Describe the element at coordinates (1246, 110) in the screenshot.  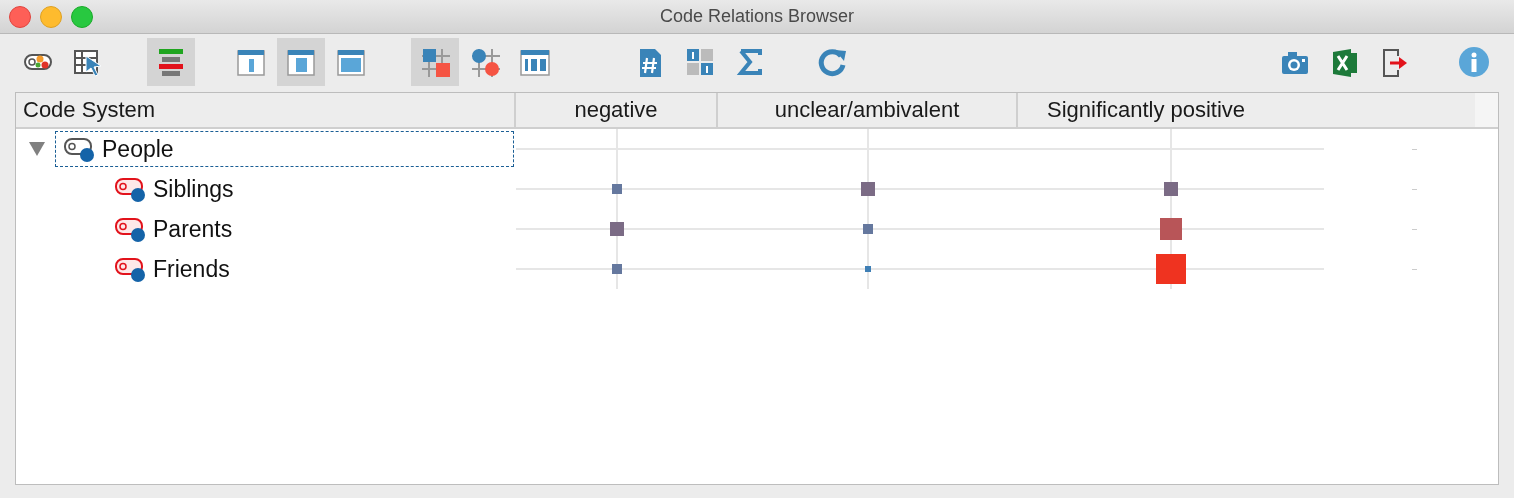
I see `column-header: Significantly positive` at that location.